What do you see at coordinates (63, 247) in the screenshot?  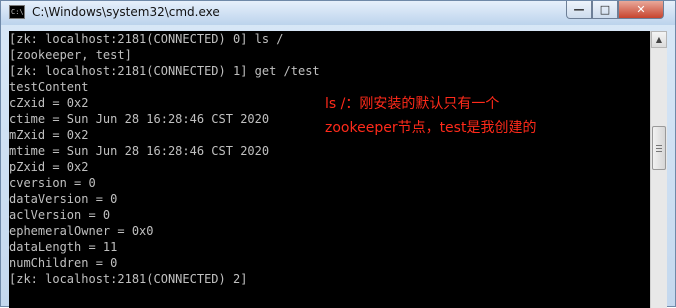 I see `console-line: dataLength = 11` at bounding box center [63, 247].